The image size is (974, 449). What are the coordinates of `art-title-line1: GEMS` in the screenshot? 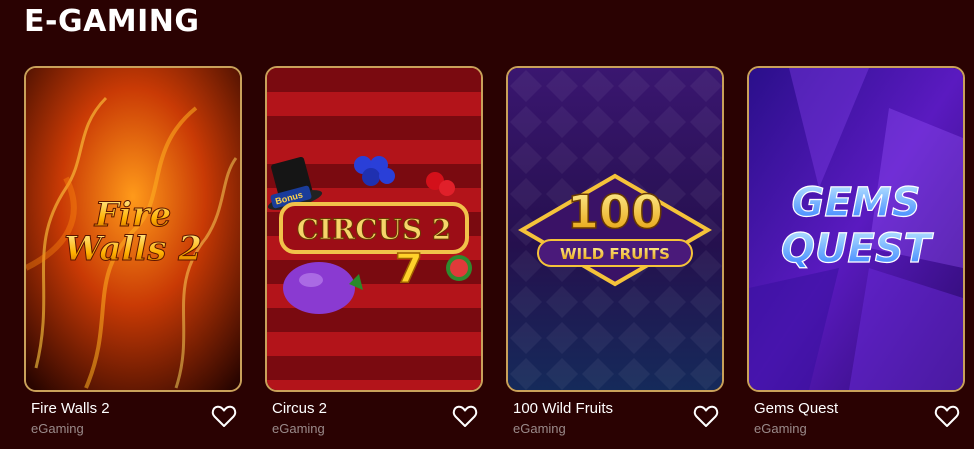 It's located at (856, 203).